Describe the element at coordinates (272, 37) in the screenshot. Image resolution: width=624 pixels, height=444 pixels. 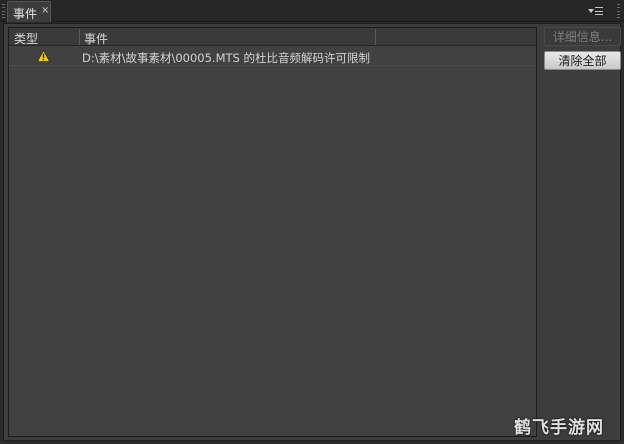
I see `table-header: 类型 事件` at that location.